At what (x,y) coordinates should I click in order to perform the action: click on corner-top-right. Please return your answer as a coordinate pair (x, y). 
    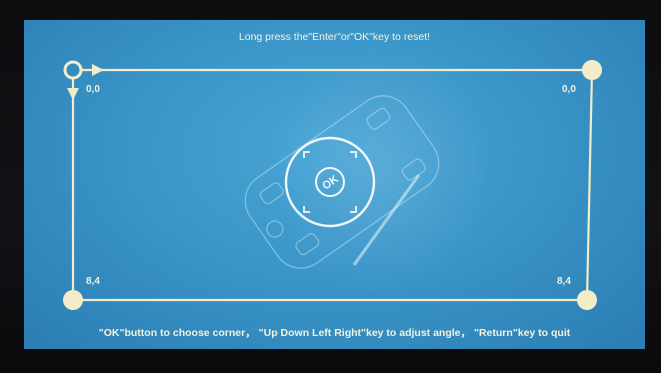
    Looking at the image, I should click on (592, 70).